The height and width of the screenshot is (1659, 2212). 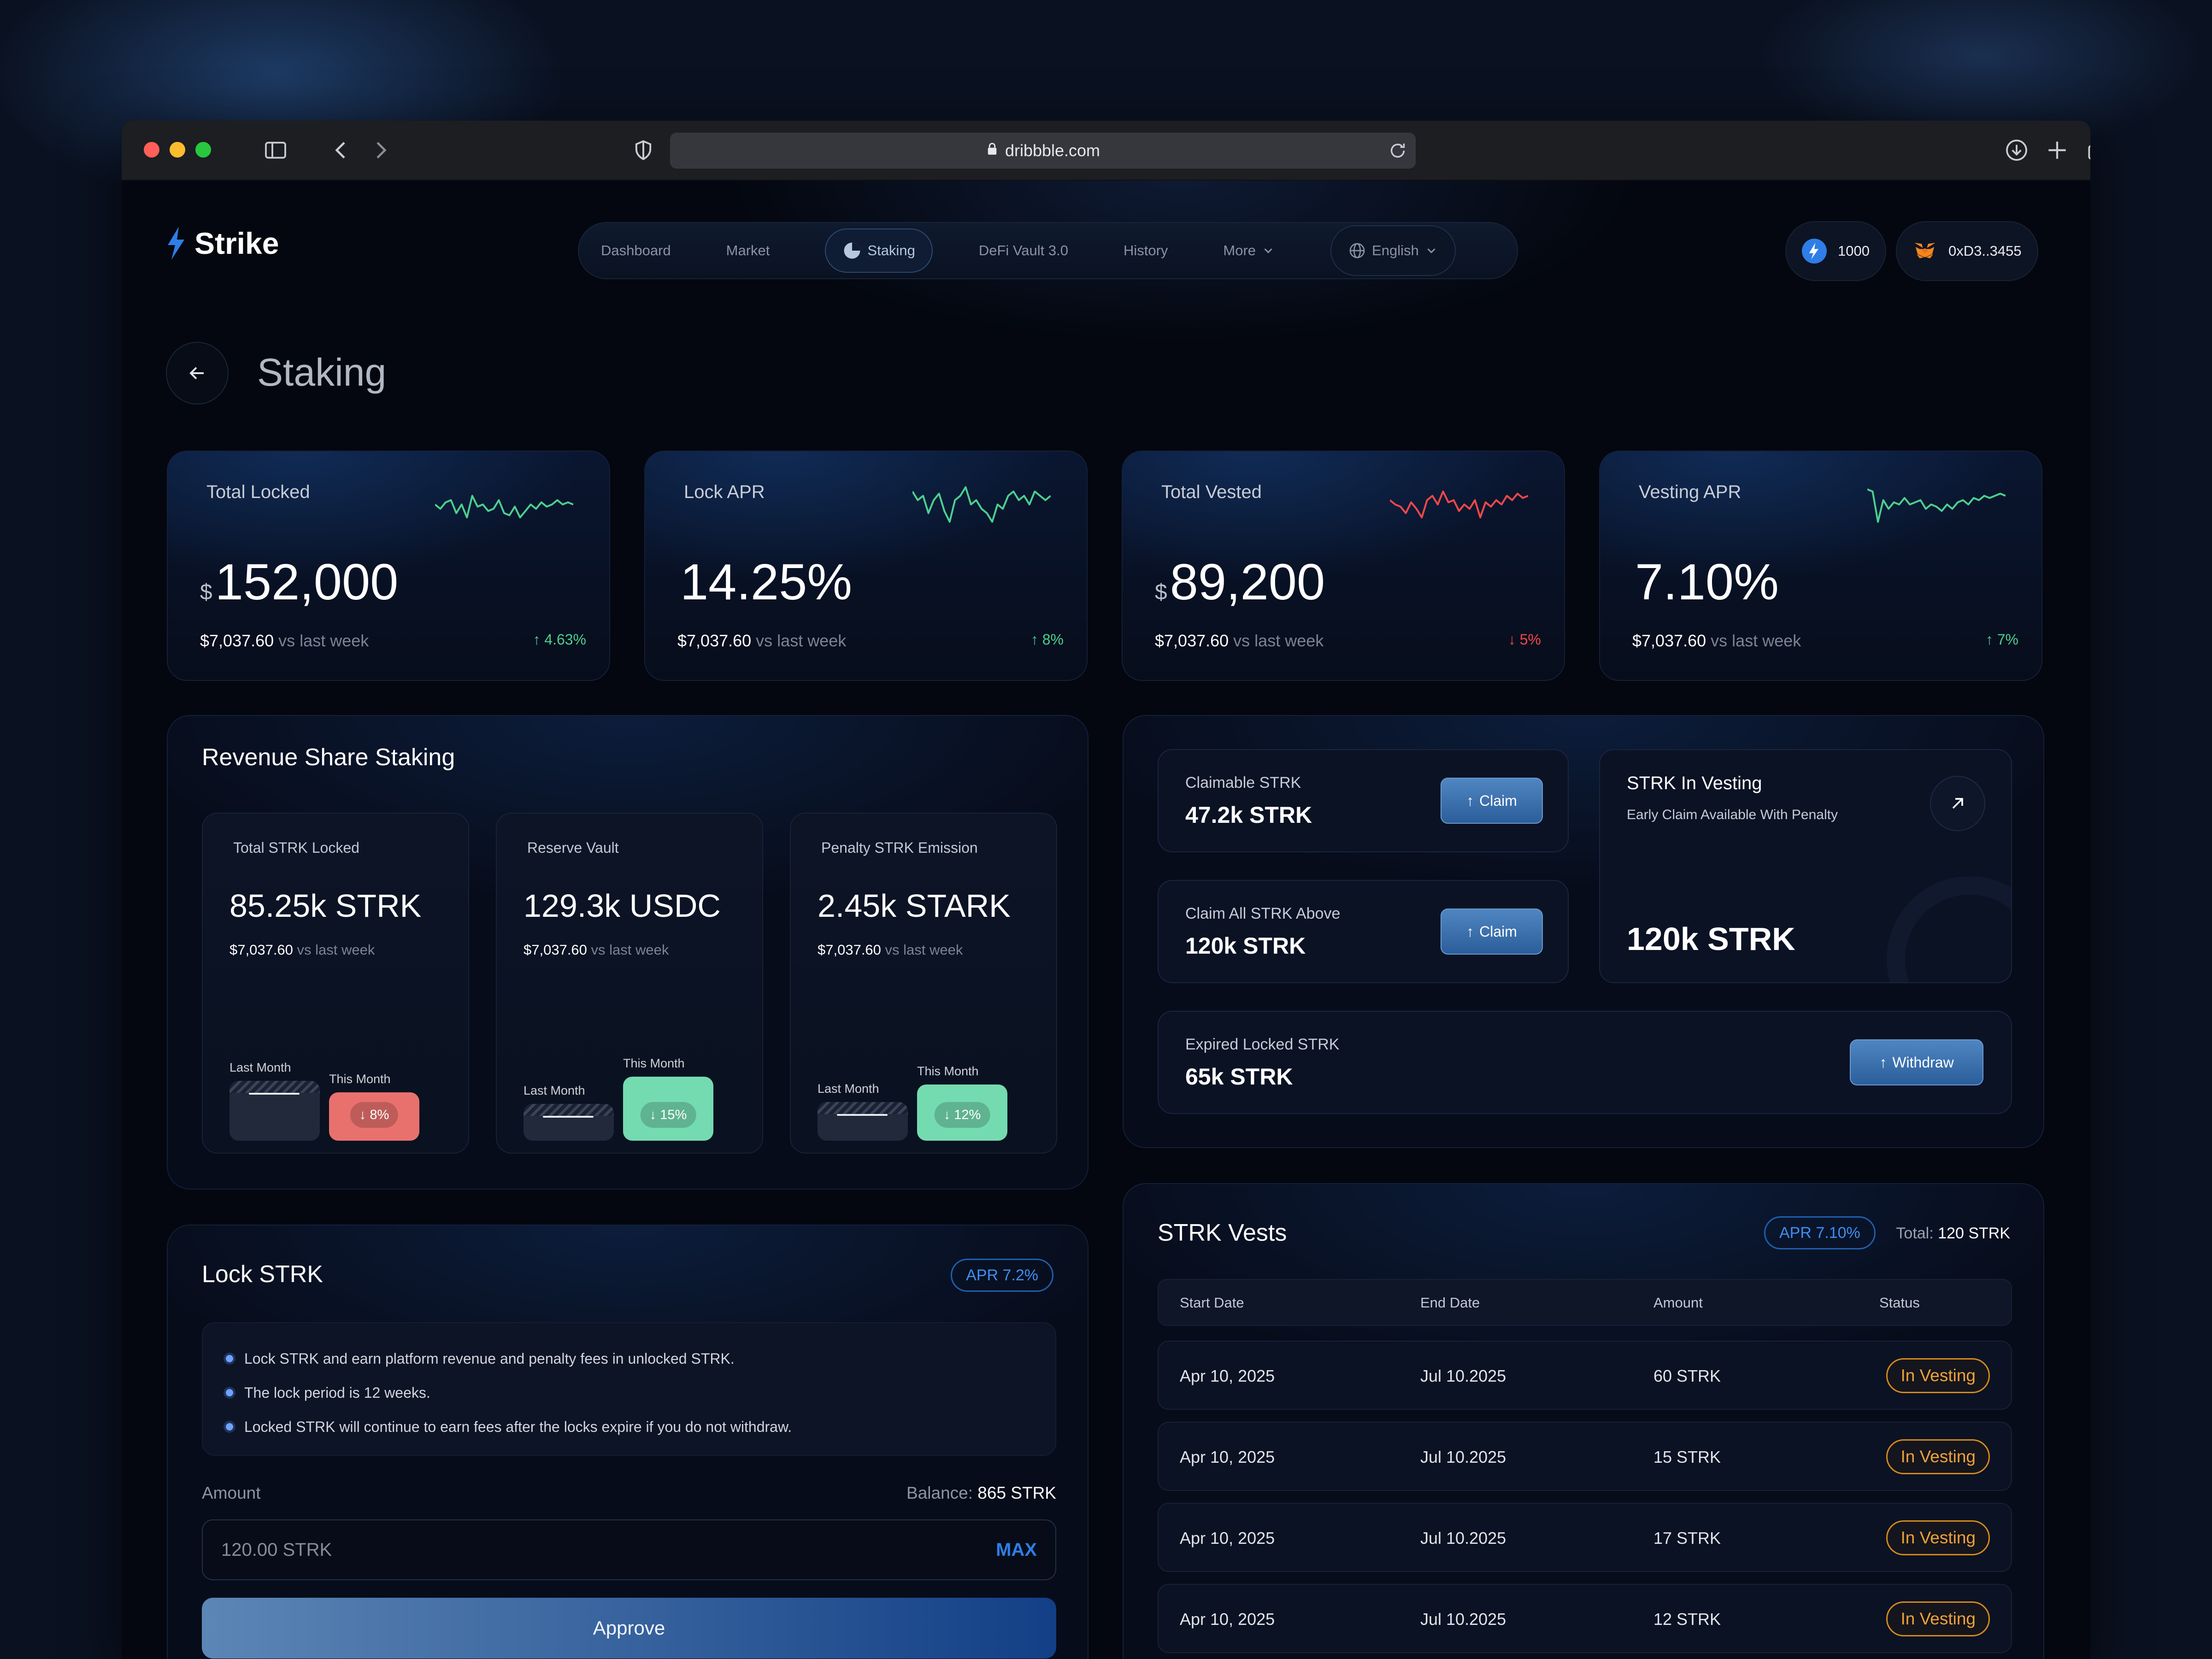 What do you see at coordinates (325, 906) in the screenshot?
I see `revenue-card-value: 85.25k STRK` at bounding box center [325, 906].